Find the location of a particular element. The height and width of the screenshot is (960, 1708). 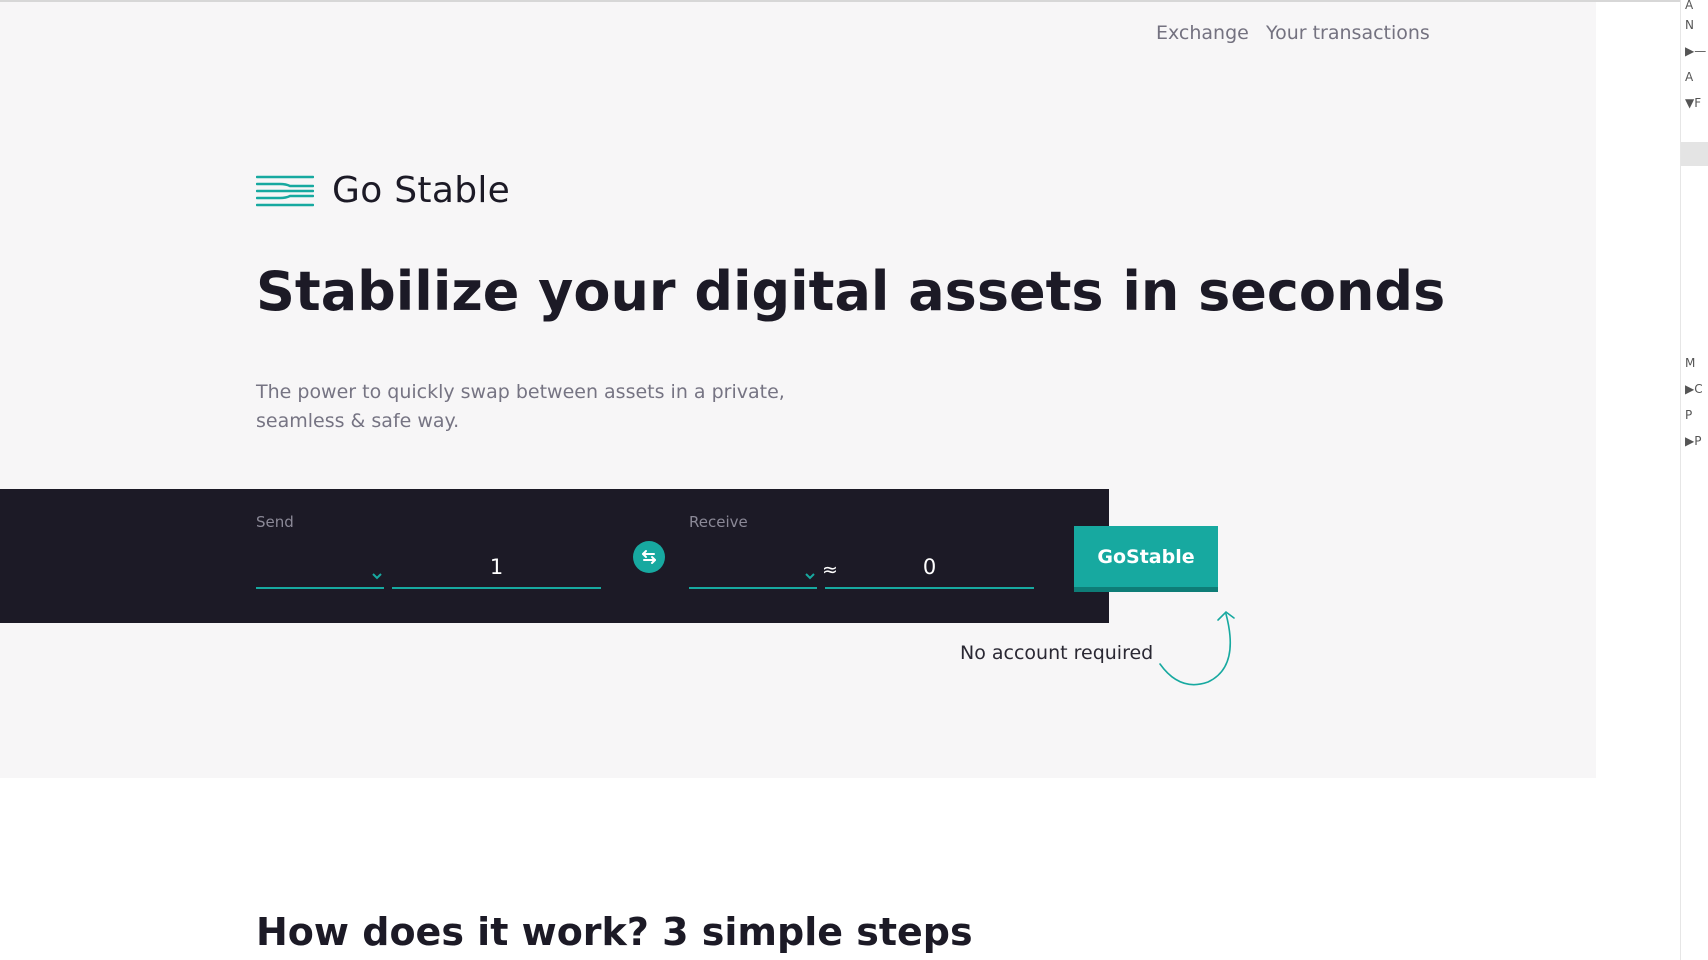

how-it-works-heading: How does it work? 3 simple steps is located at coordinates (614, 932).